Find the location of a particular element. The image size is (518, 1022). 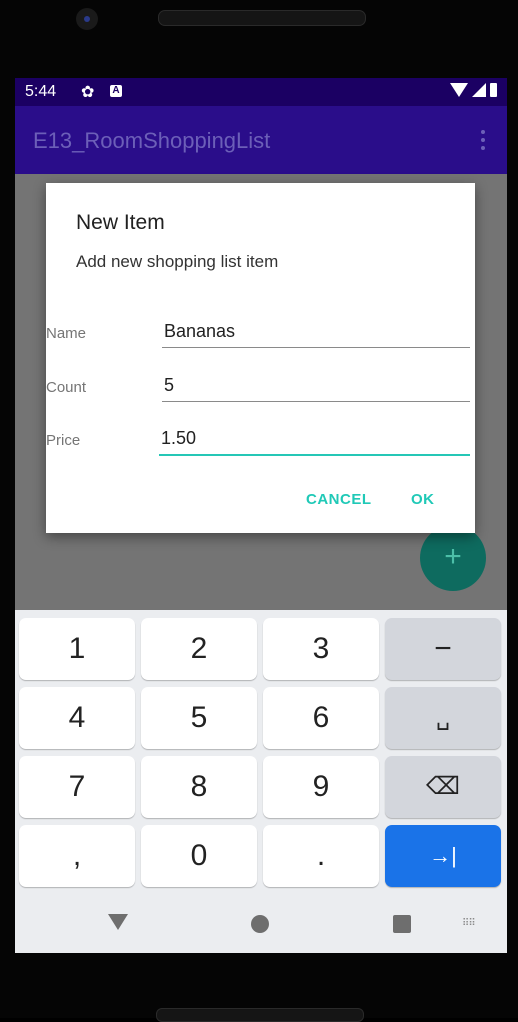

bottom-speaker is located at coordinates (260, 1015).